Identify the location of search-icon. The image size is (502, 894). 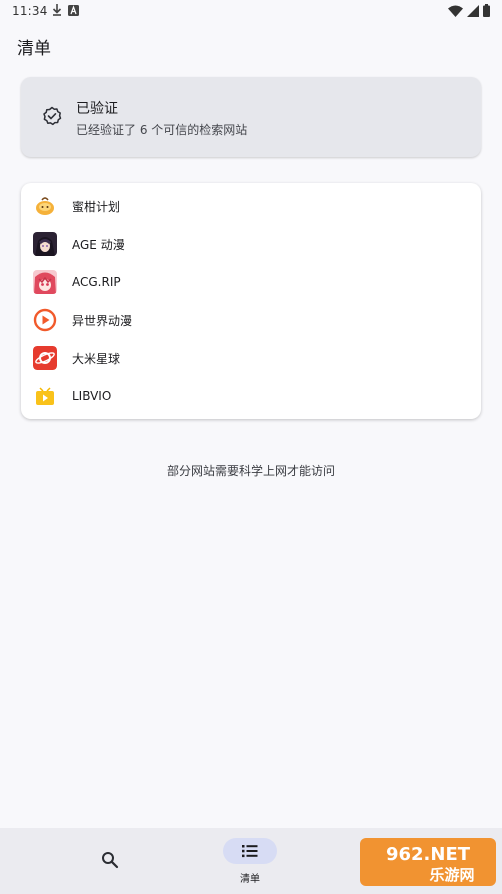
(110, 860).